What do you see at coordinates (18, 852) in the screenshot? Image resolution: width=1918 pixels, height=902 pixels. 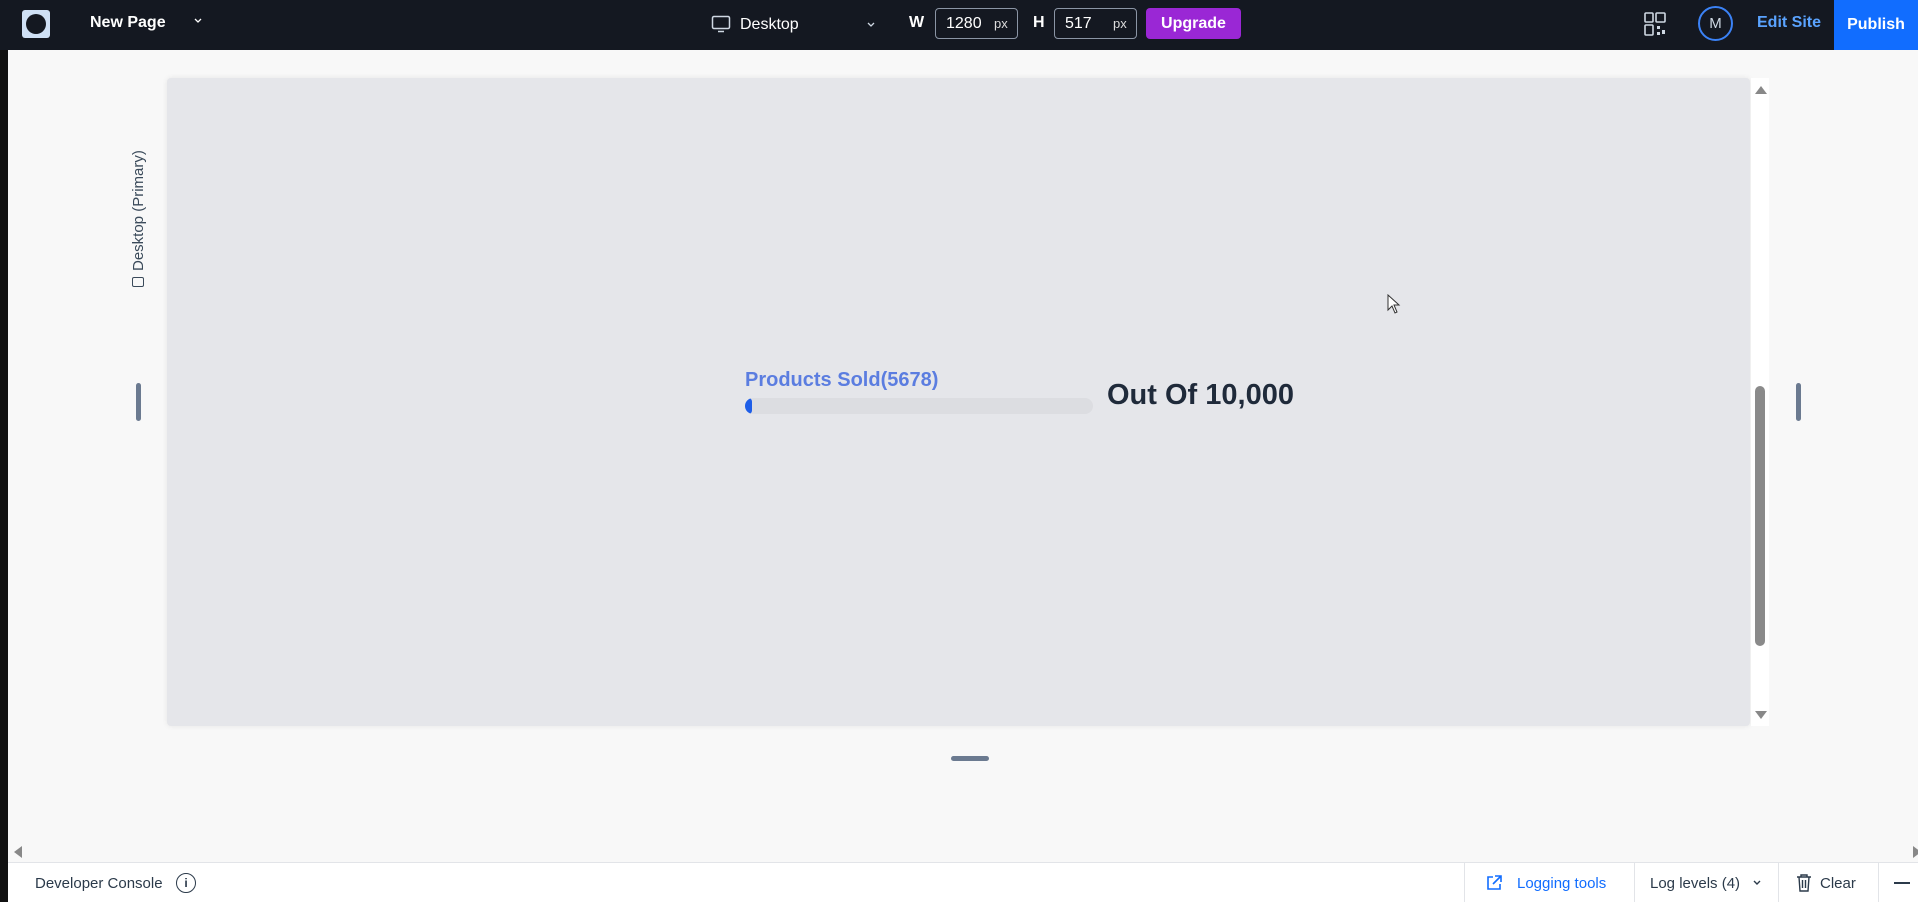 I see `scroll-left-icon` at bounding box center [18, 852].